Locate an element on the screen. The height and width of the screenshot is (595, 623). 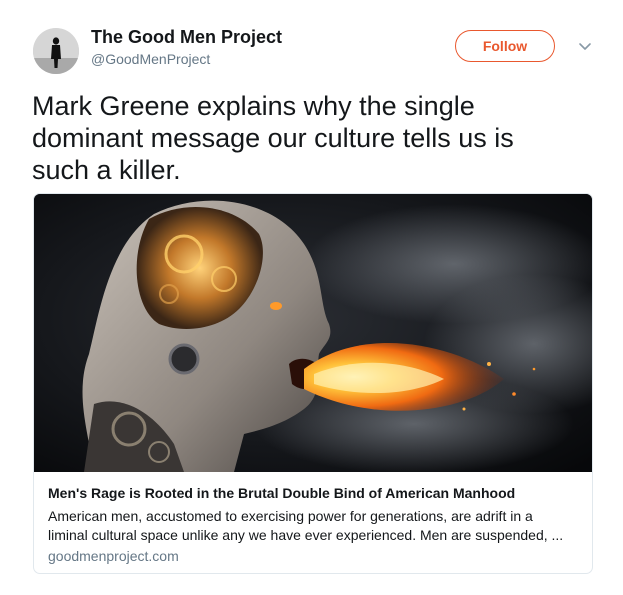
display-name: The Good Men Project is located at coordinates (186, 37).